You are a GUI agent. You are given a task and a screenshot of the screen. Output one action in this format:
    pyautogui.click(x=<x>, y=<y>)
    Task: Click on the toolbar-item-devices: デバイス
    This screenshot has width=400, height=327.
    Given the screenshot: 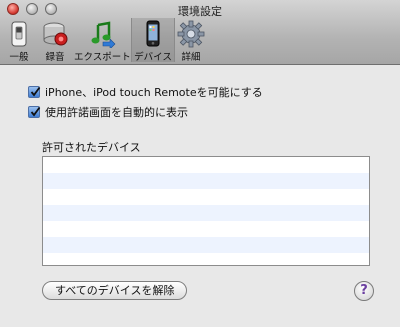 What is the action you would take?
    pyautogui.click(x=153, y=40)
    